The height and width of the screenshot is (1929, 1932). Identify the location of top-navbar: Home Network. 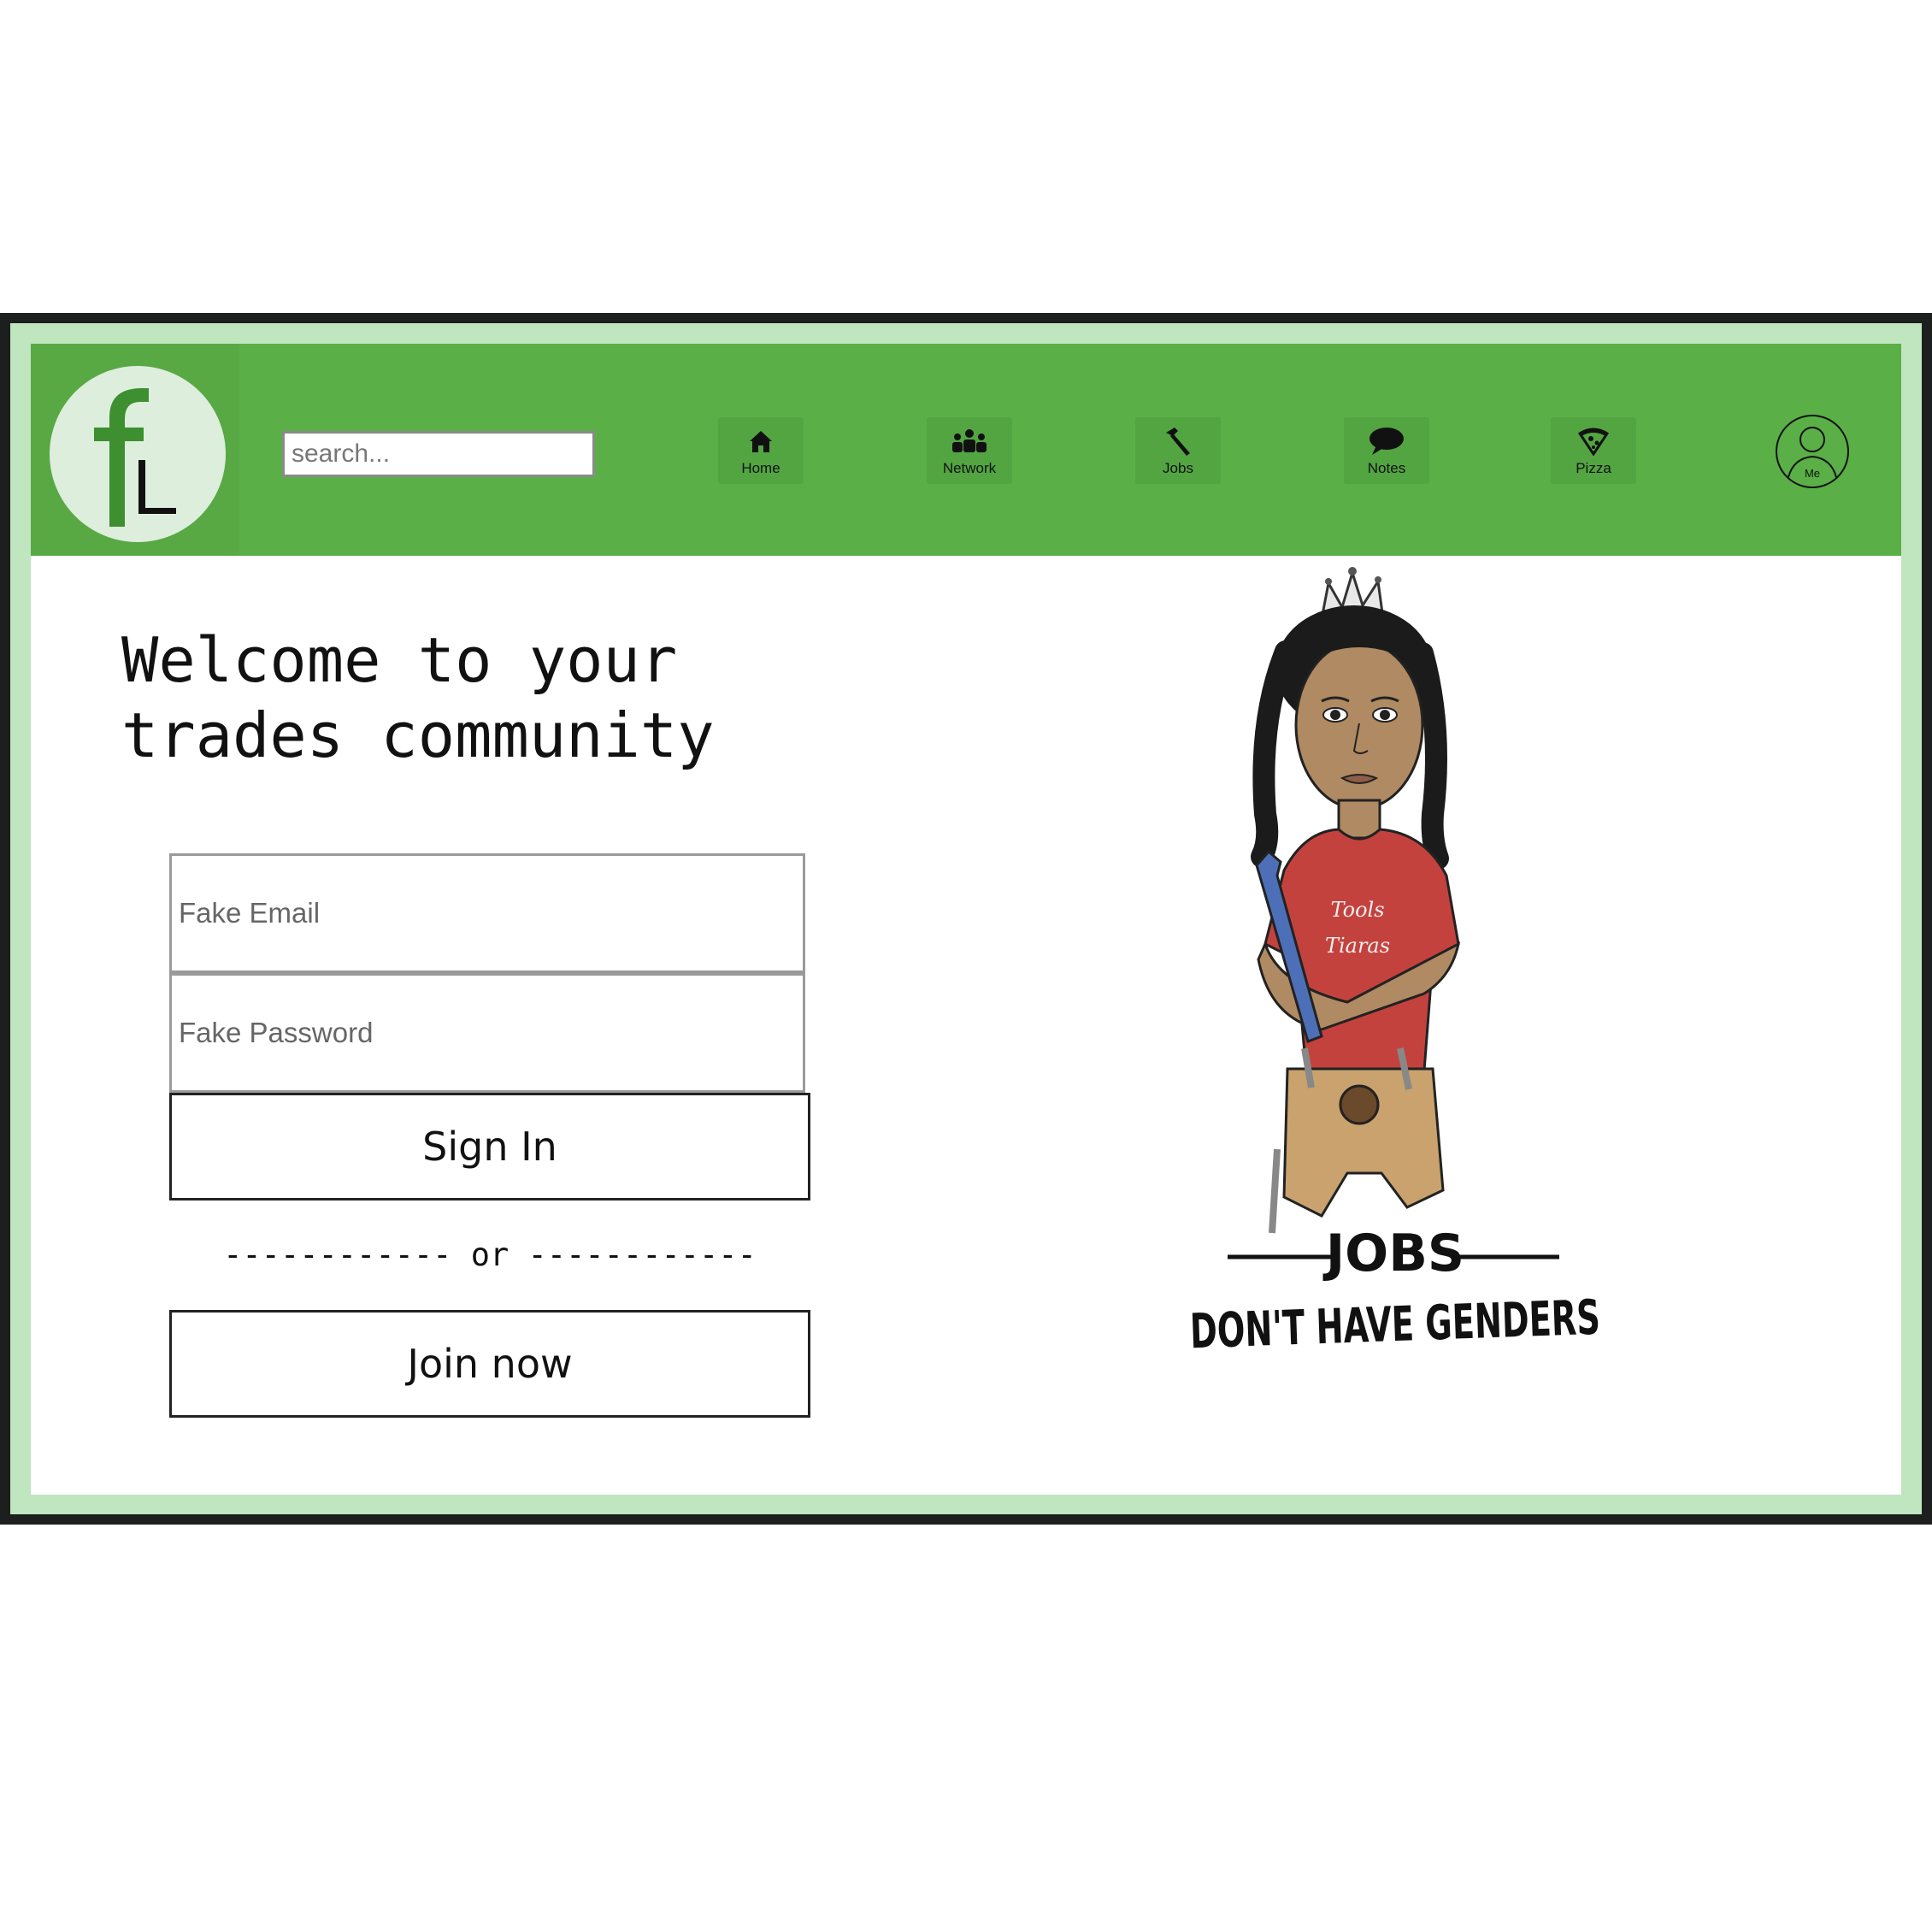
(966, 450).